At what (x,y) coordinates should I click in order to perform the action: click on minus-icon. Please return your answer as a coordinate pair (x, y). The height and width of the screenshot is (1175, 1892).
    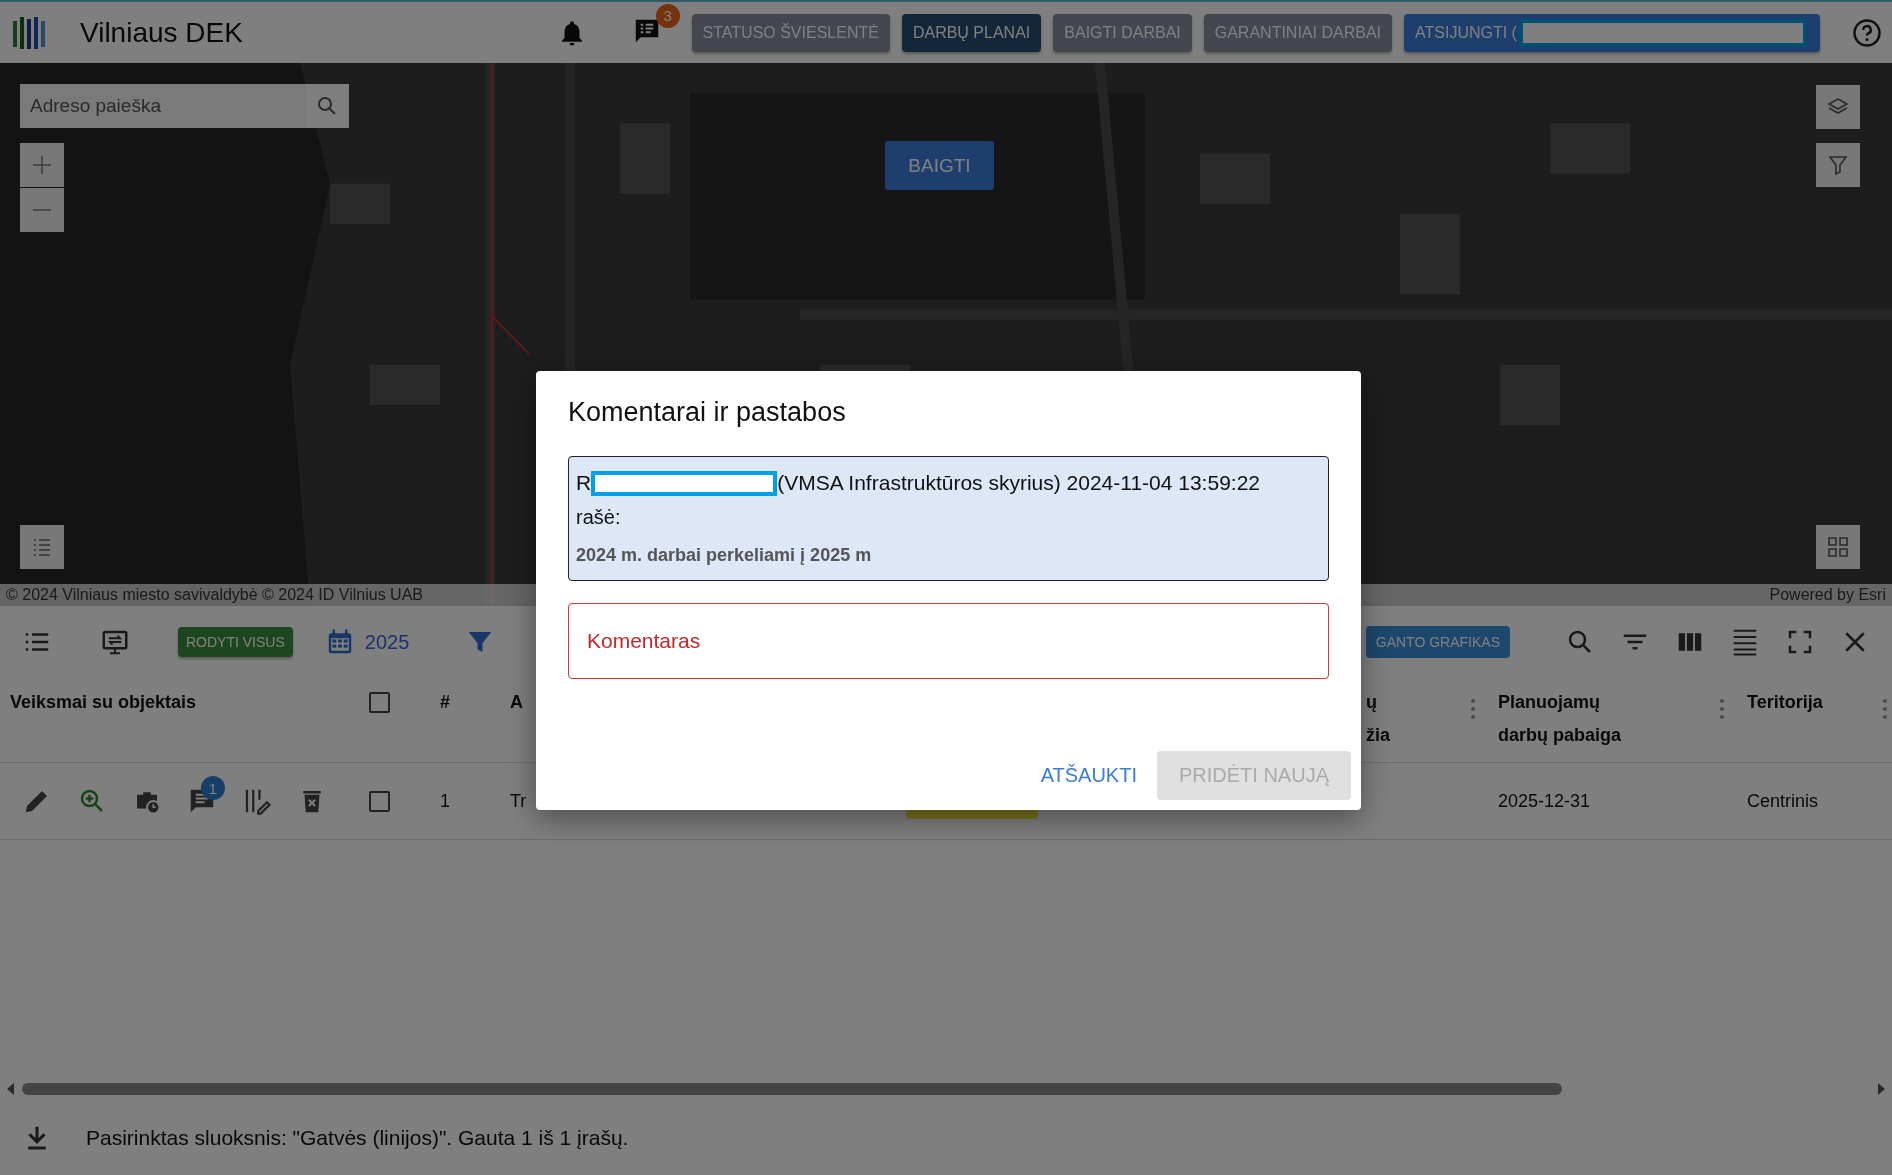
    Looking at the image, I should click on (42, 210).